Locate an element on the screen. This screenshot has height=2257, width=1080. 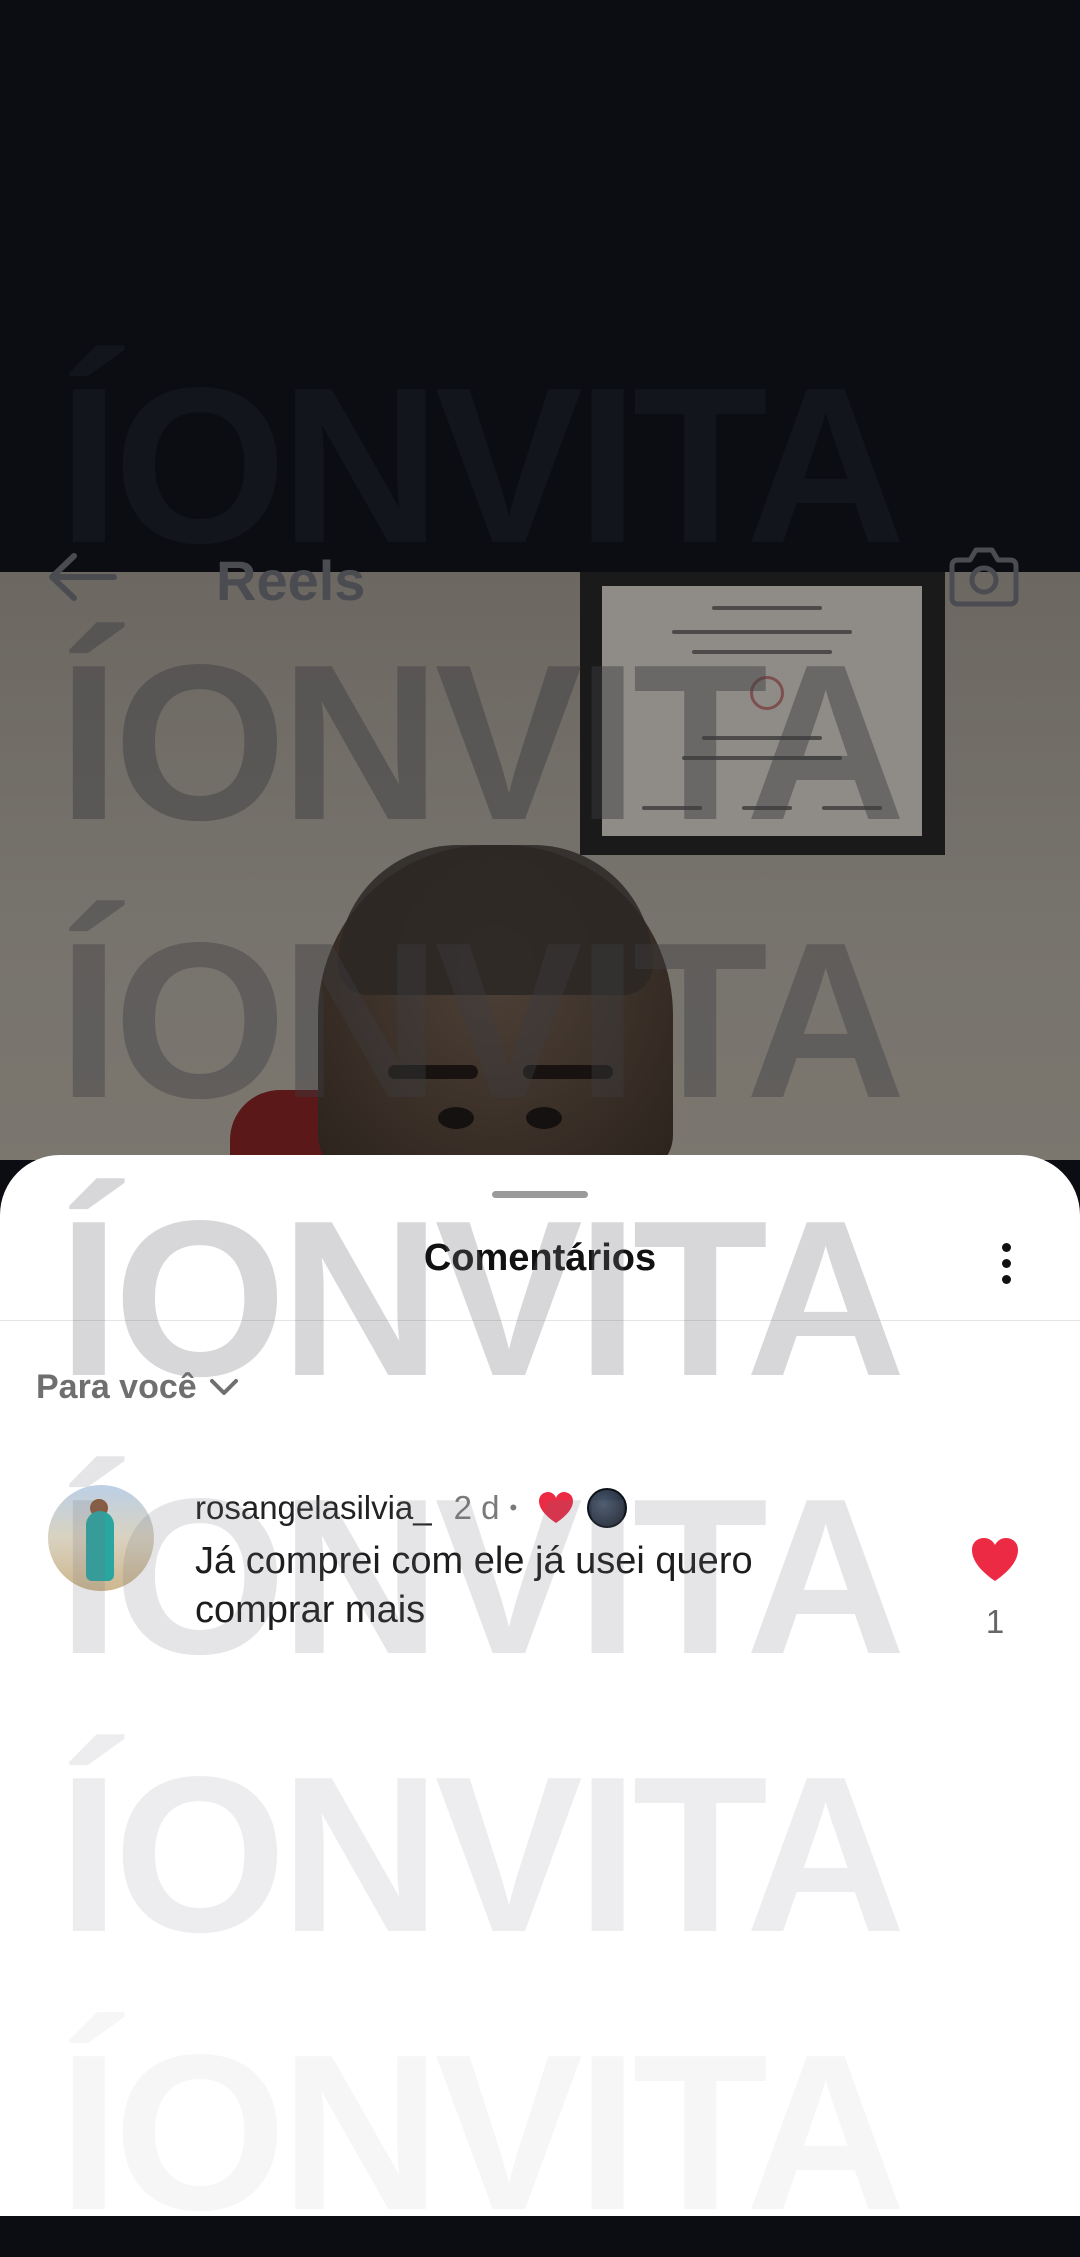
divider is located at coordinates (540, 1320).